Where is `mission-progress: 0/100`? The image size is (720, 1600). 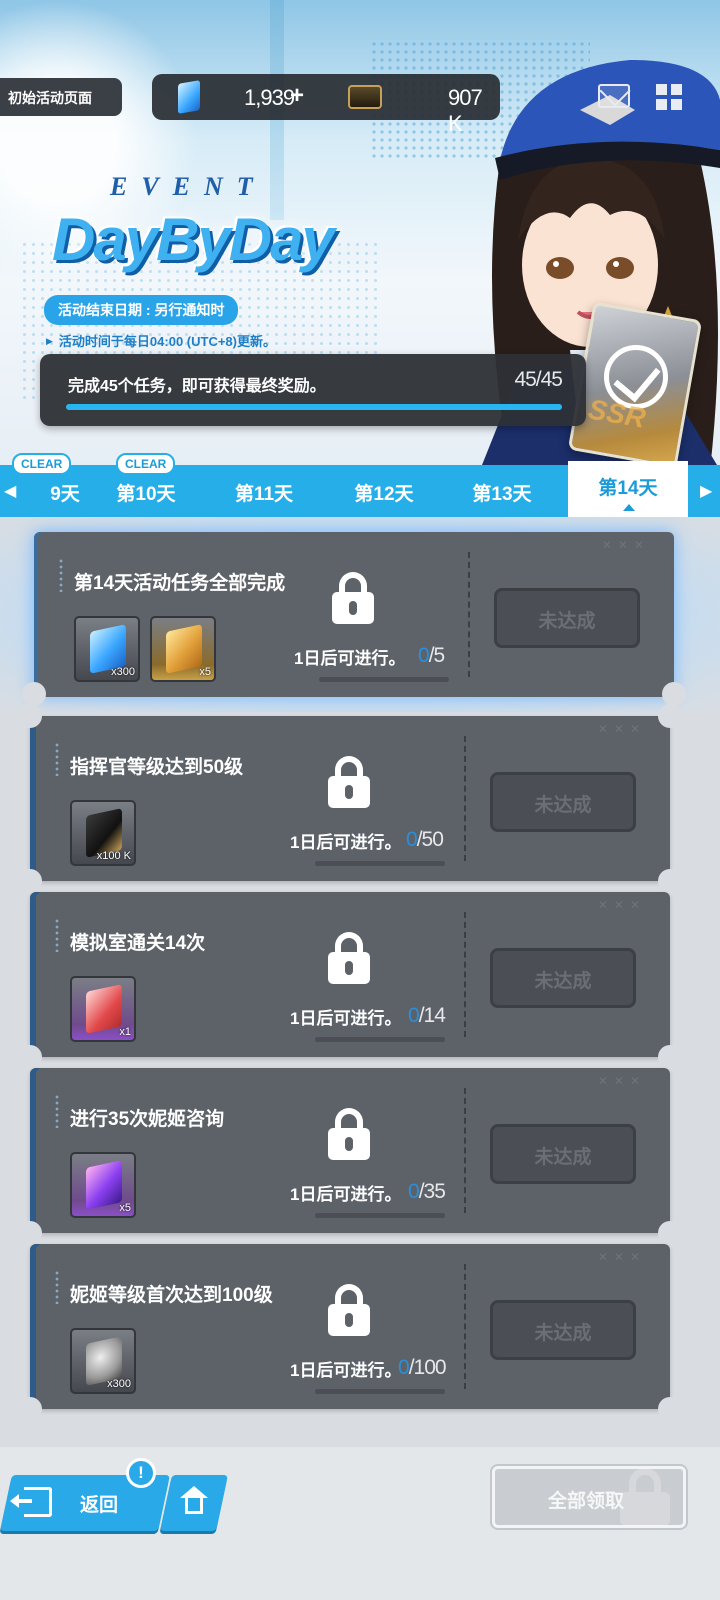 mission-progress: 0/100 is located at coordinates (422, 1367).